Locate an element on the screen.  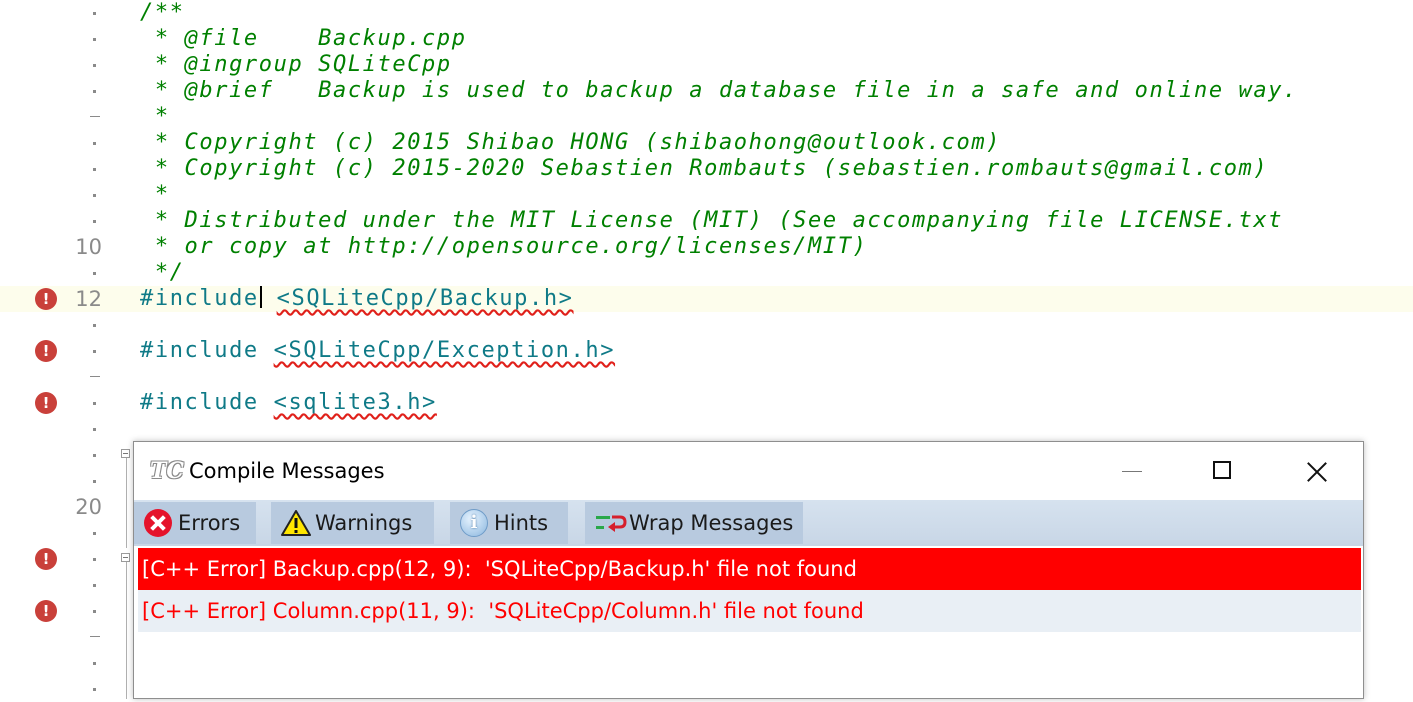
line-number: 12 is located at coordinates (88, 299).